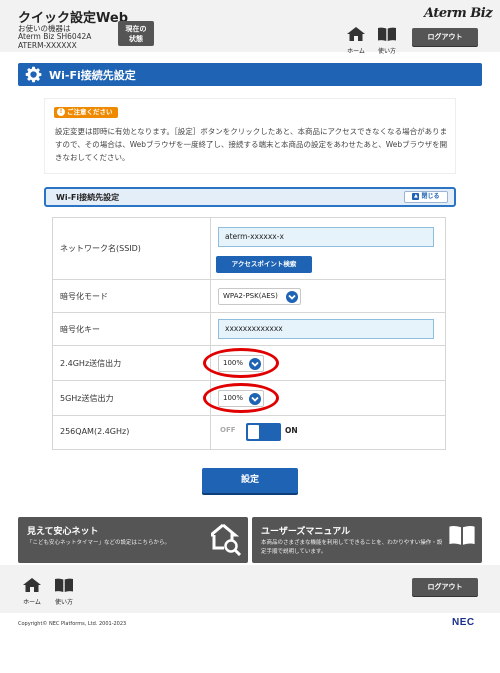 The height and width of the screenshot is (673, 500). I want to click on banner-left-desc: 「こども安心ネットタイマー」などの設定はこちらから。, so click(99, 543).